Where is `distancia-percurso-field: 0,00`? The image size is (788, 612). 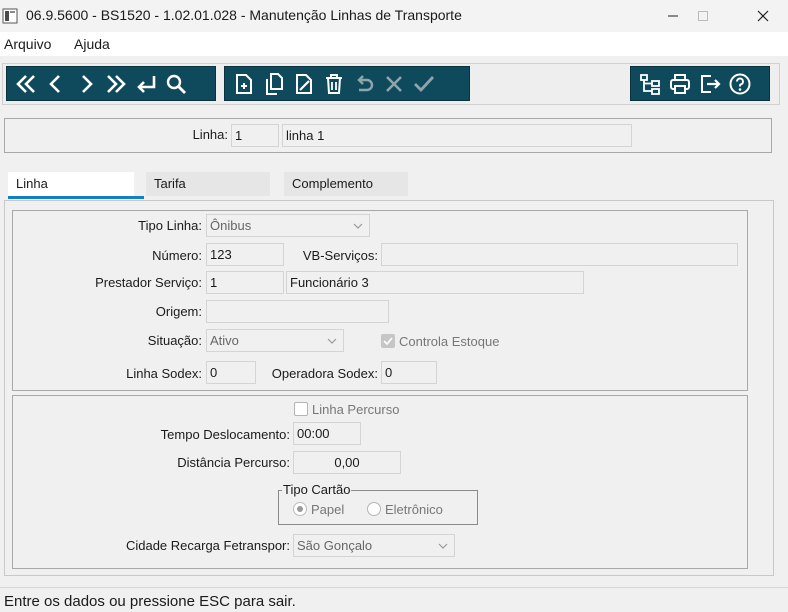 distancia-percurso-field: 0,00 is located at coordinates (347, 462).